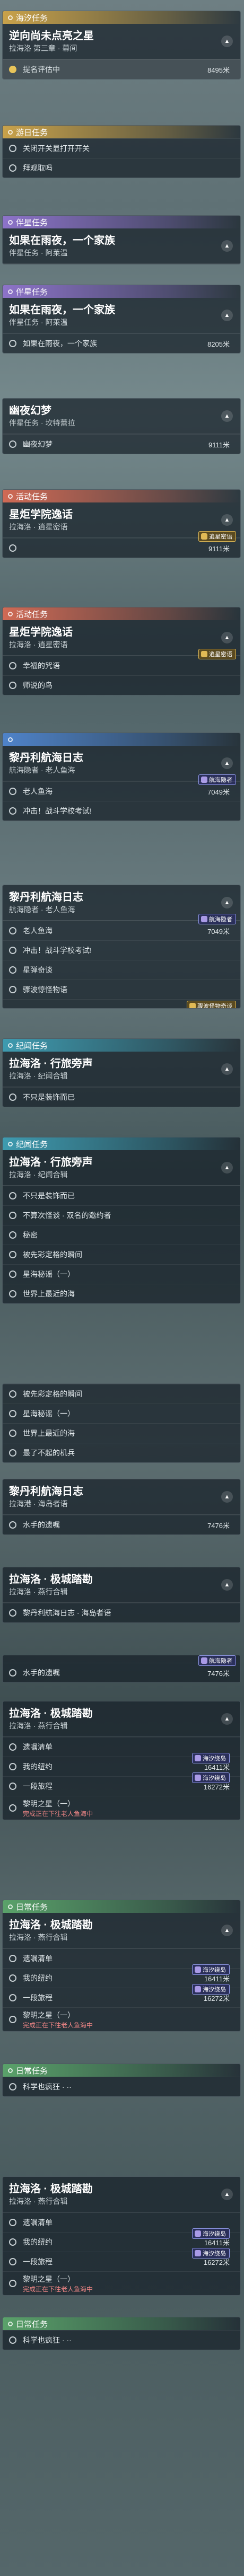 The image size is (244, 2576). I want to click on quest-objective-row: 骤波惊怪物语, so click(122, 989).